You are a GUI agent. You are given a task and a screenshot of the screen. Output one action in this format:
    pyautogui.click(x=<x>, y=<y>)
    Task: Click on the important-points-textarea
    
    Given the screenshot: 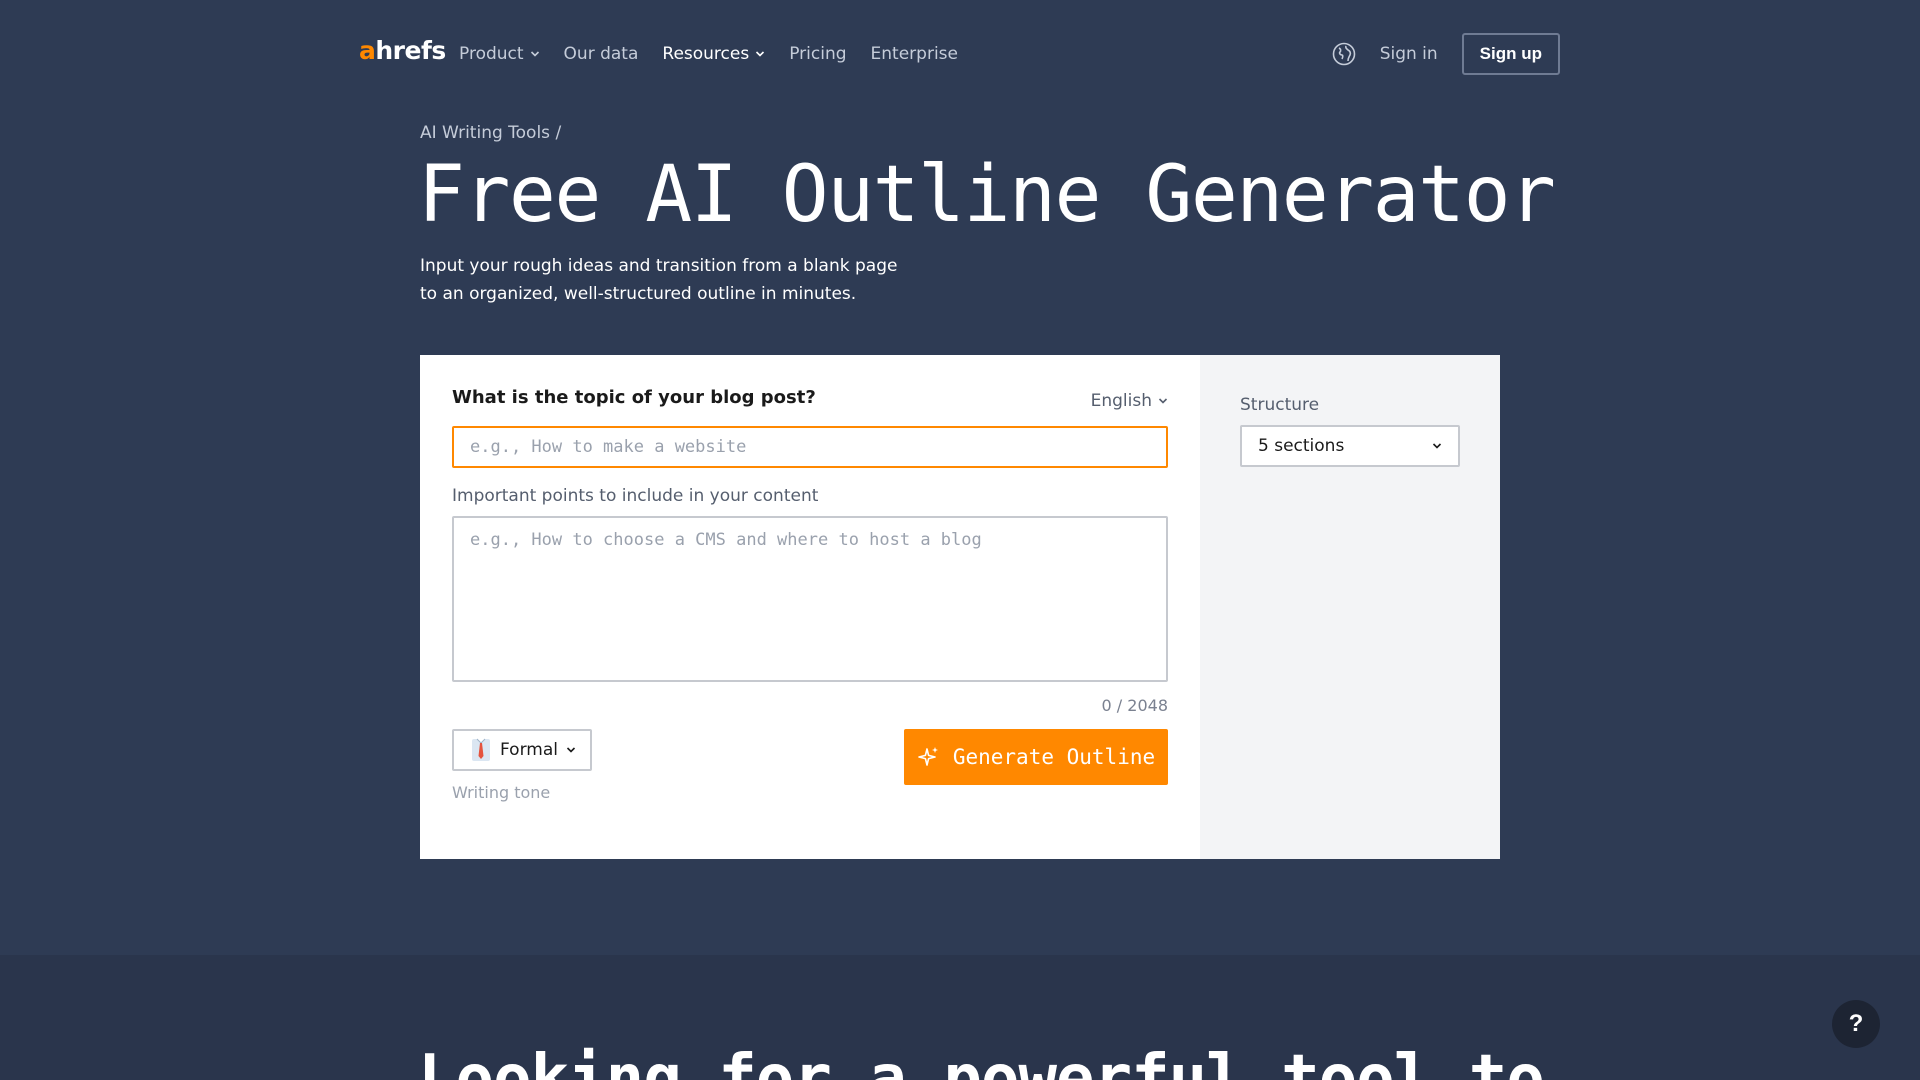 What is the action you would take?
    pyautogui.click(x=810, y=599)
    